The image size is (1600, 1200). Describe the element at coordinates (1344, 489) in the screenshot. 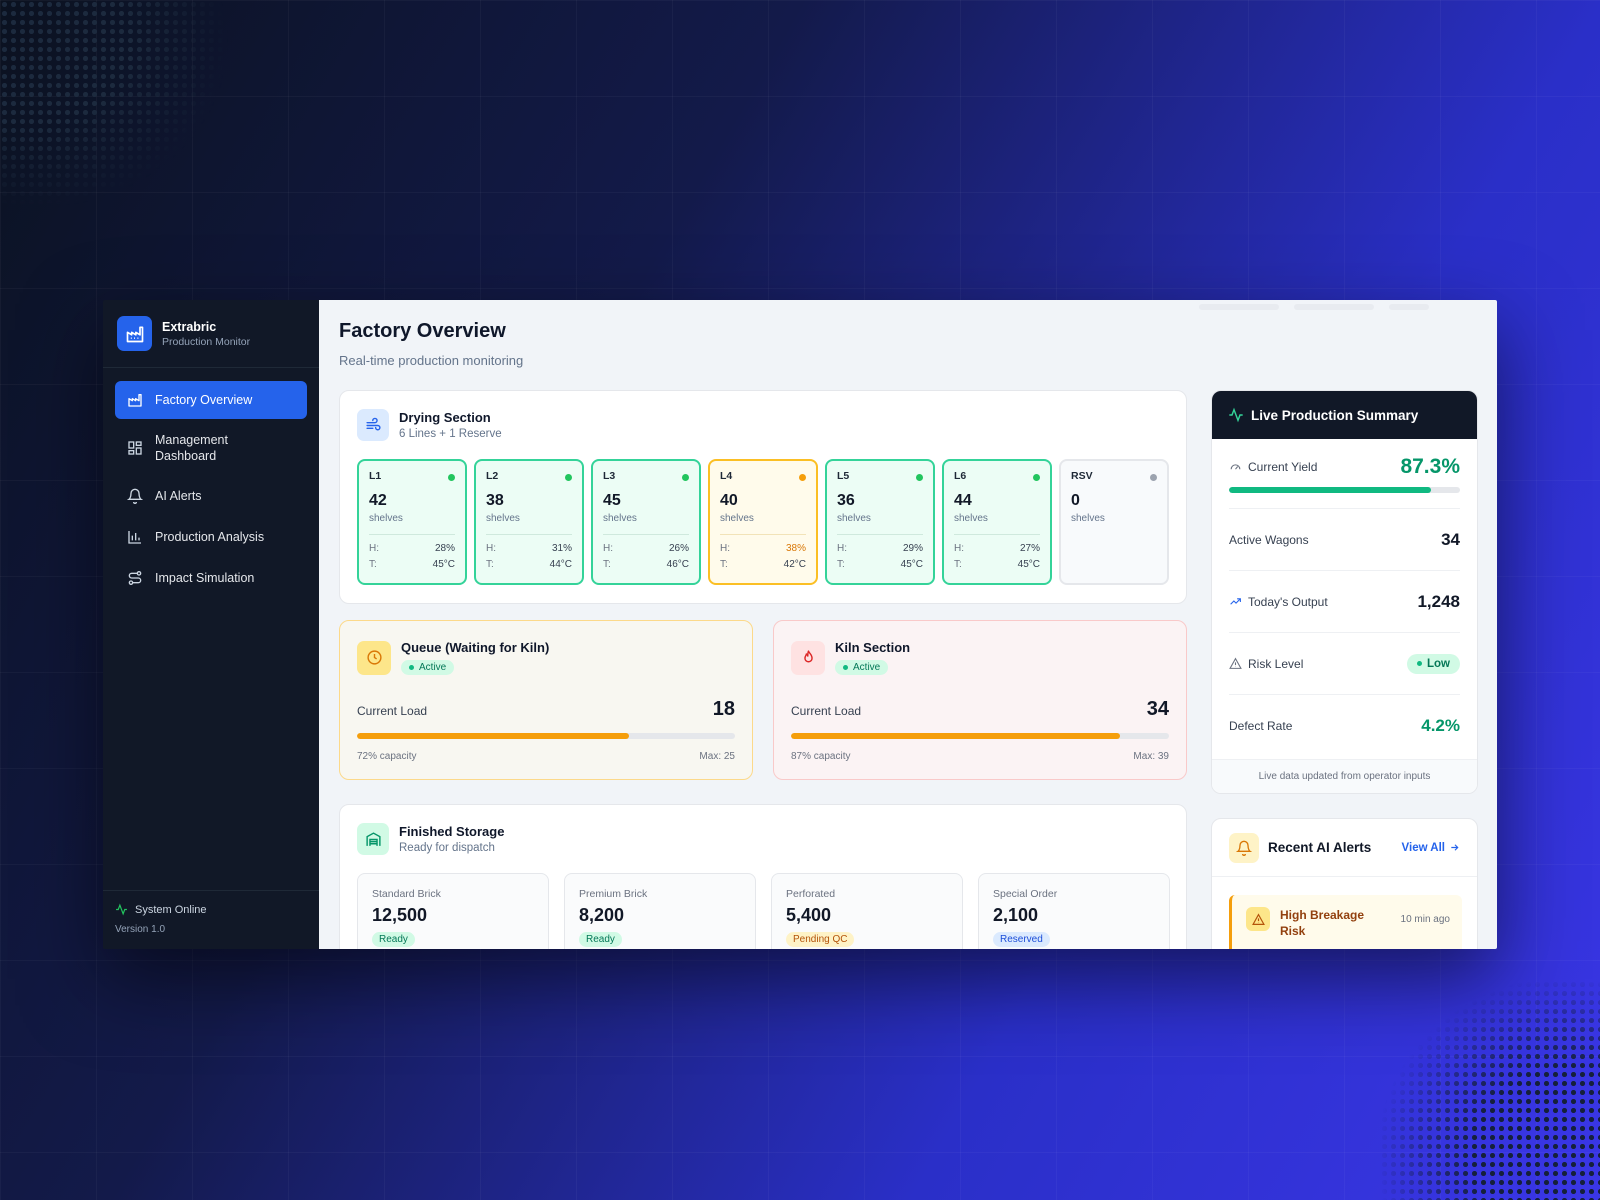

I see `yield-bar` at that location.